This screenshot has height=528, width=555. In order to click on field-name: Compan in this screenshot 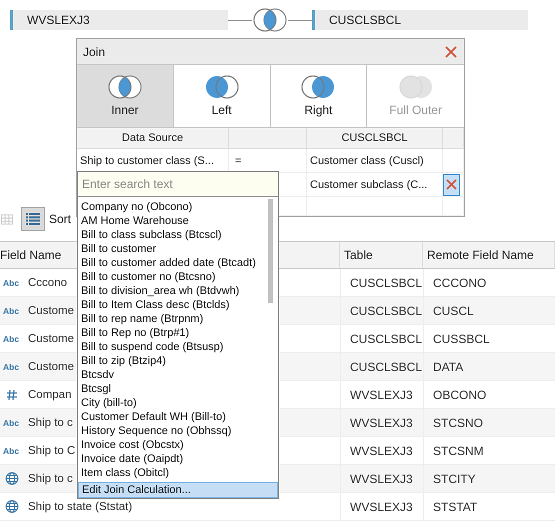, I will do `click(50, 394)`.